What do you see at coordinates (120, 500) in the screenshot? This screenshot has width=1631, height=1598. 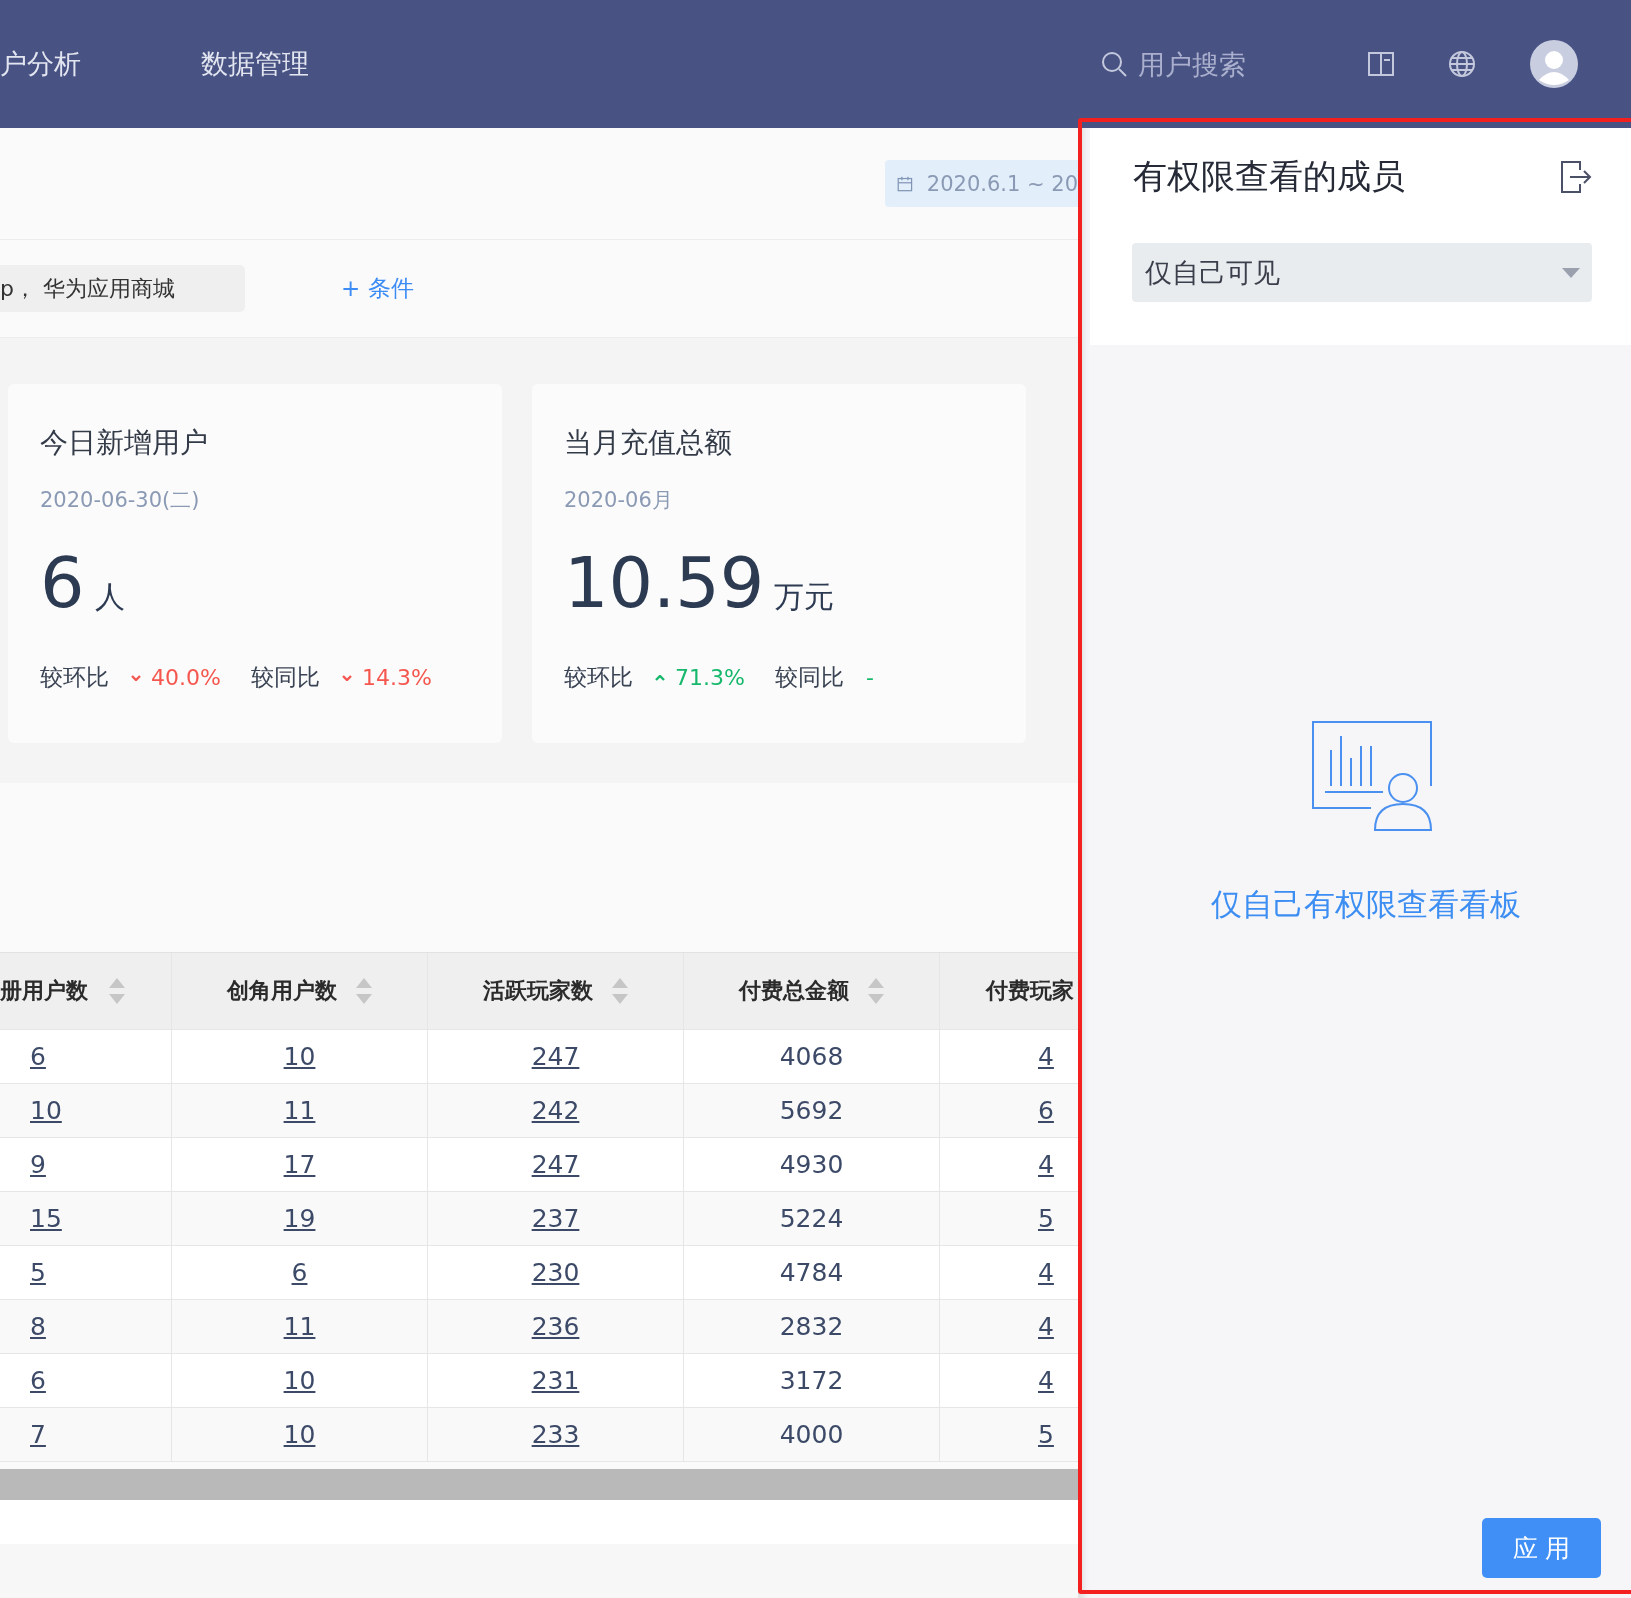 I see `card-date: 2020-06-30(二)` at bounding box center [120, 500].